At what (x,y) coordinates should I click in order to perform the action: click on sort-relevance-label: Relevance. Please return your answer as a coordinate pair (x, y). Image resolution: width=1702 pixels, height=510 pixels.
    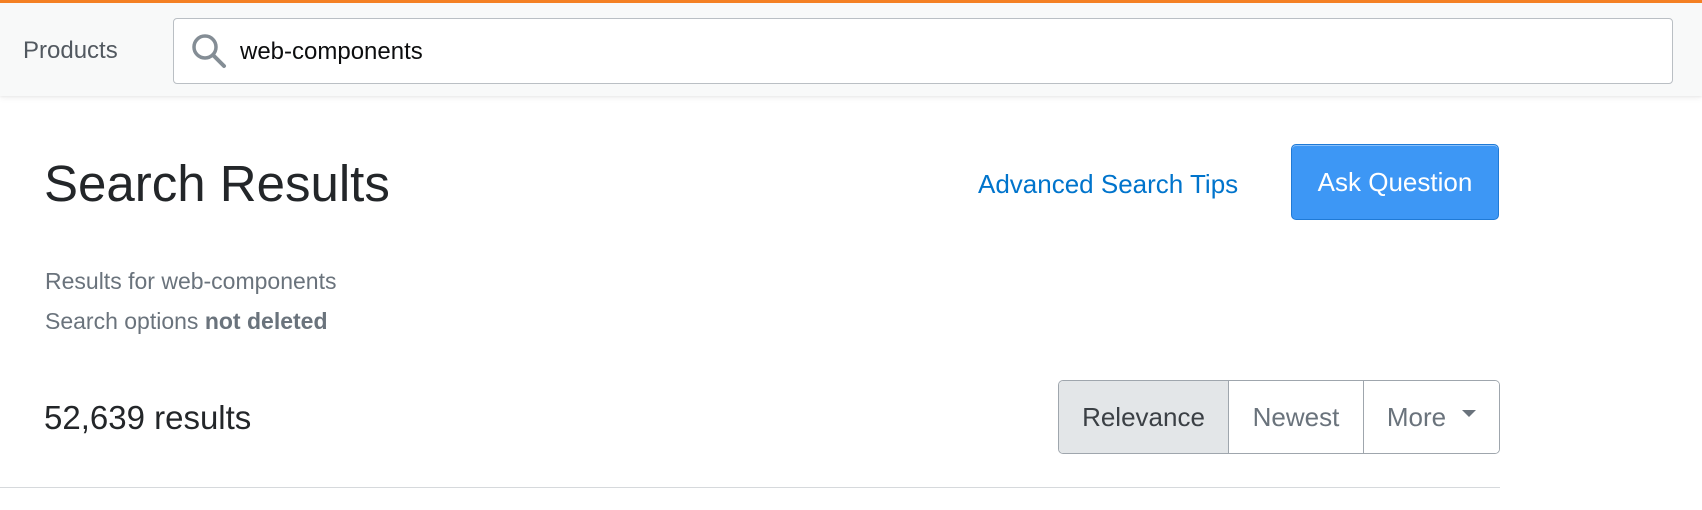
    Looking at the image, I should click on (1143, 416).